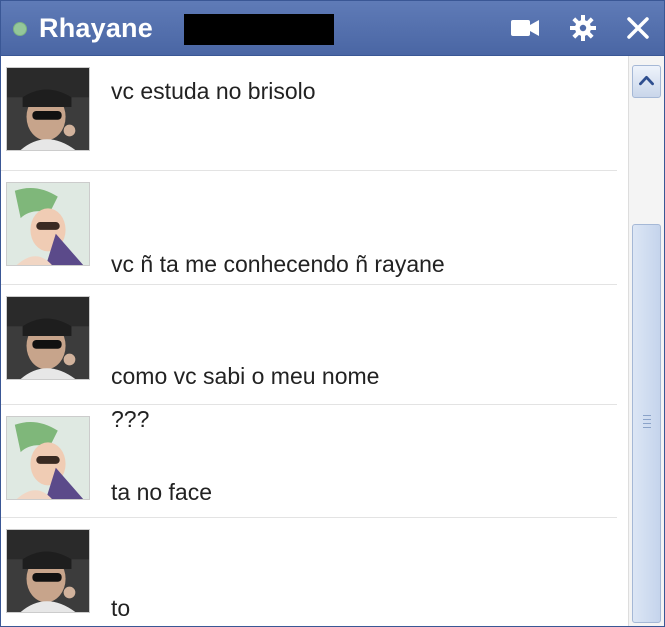  Describe the element at coordinates (162, 492) in the screenshot. I see `message-text: ta no face` at that location.